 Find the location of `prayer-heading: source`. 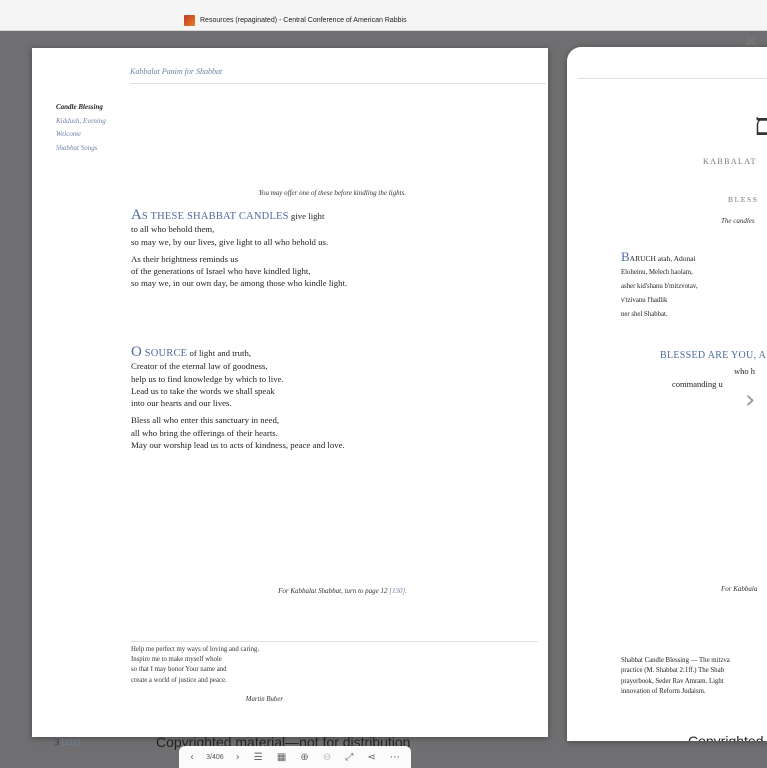

prayer-heading: source is located at coordinates (164, 353).